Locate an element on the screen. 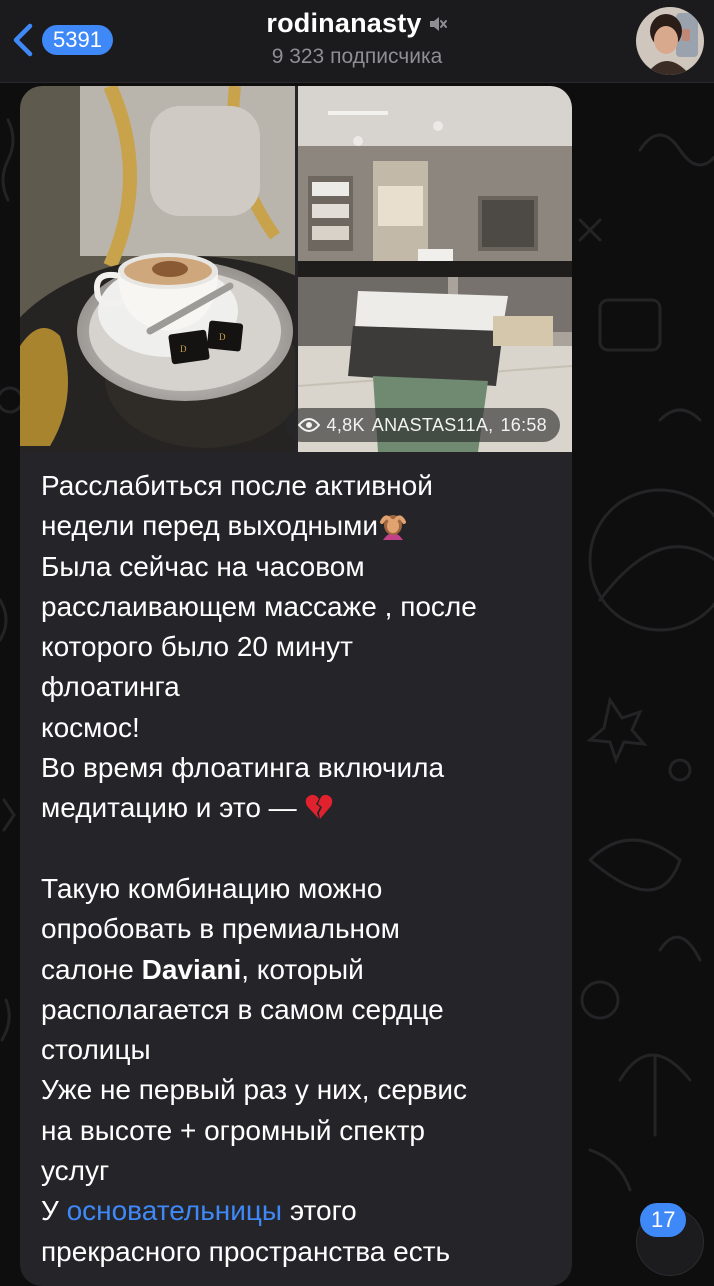 This screenshot has width=714, height=1286. text-line: столицы is located at coordinates (96, 1050).